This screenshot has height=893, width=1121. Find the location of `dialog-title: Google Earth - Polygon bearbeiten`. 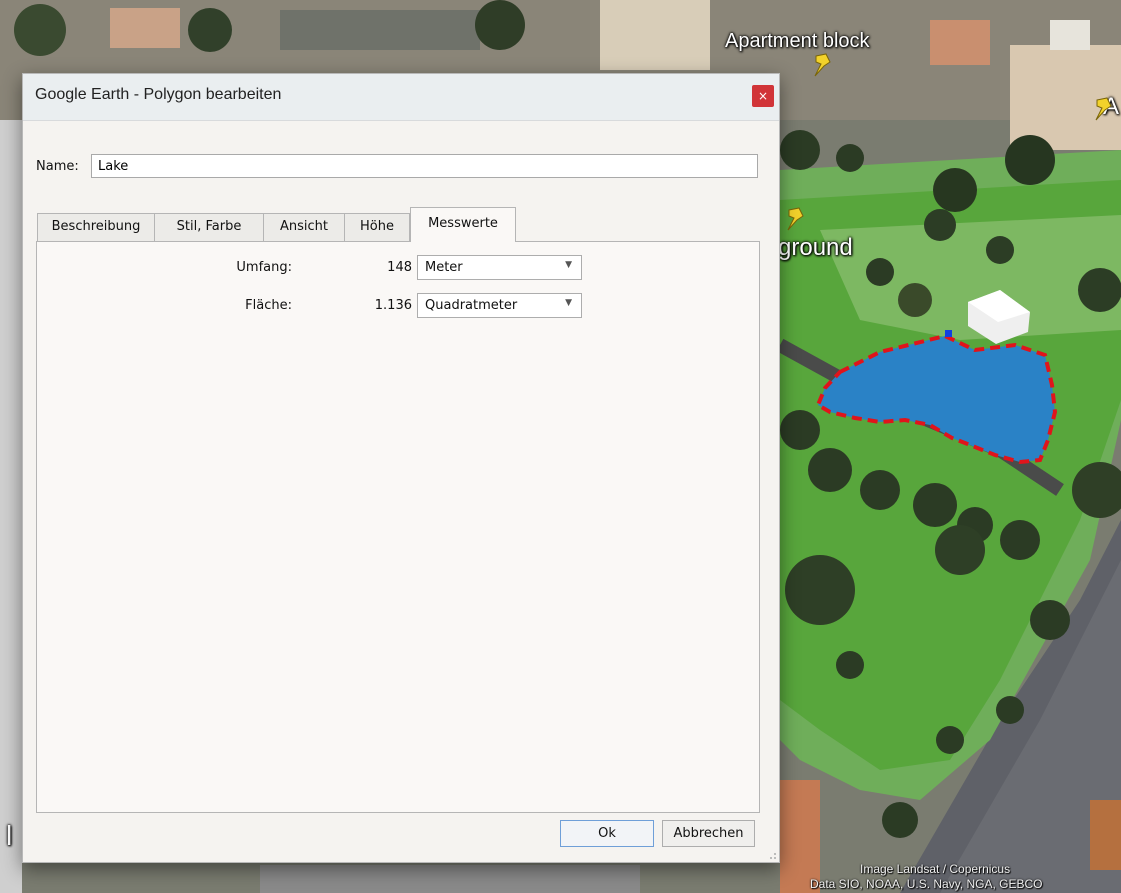

dialog-title: Google Earth - Polygon bearbeiten is located at coordinates (158, 94).